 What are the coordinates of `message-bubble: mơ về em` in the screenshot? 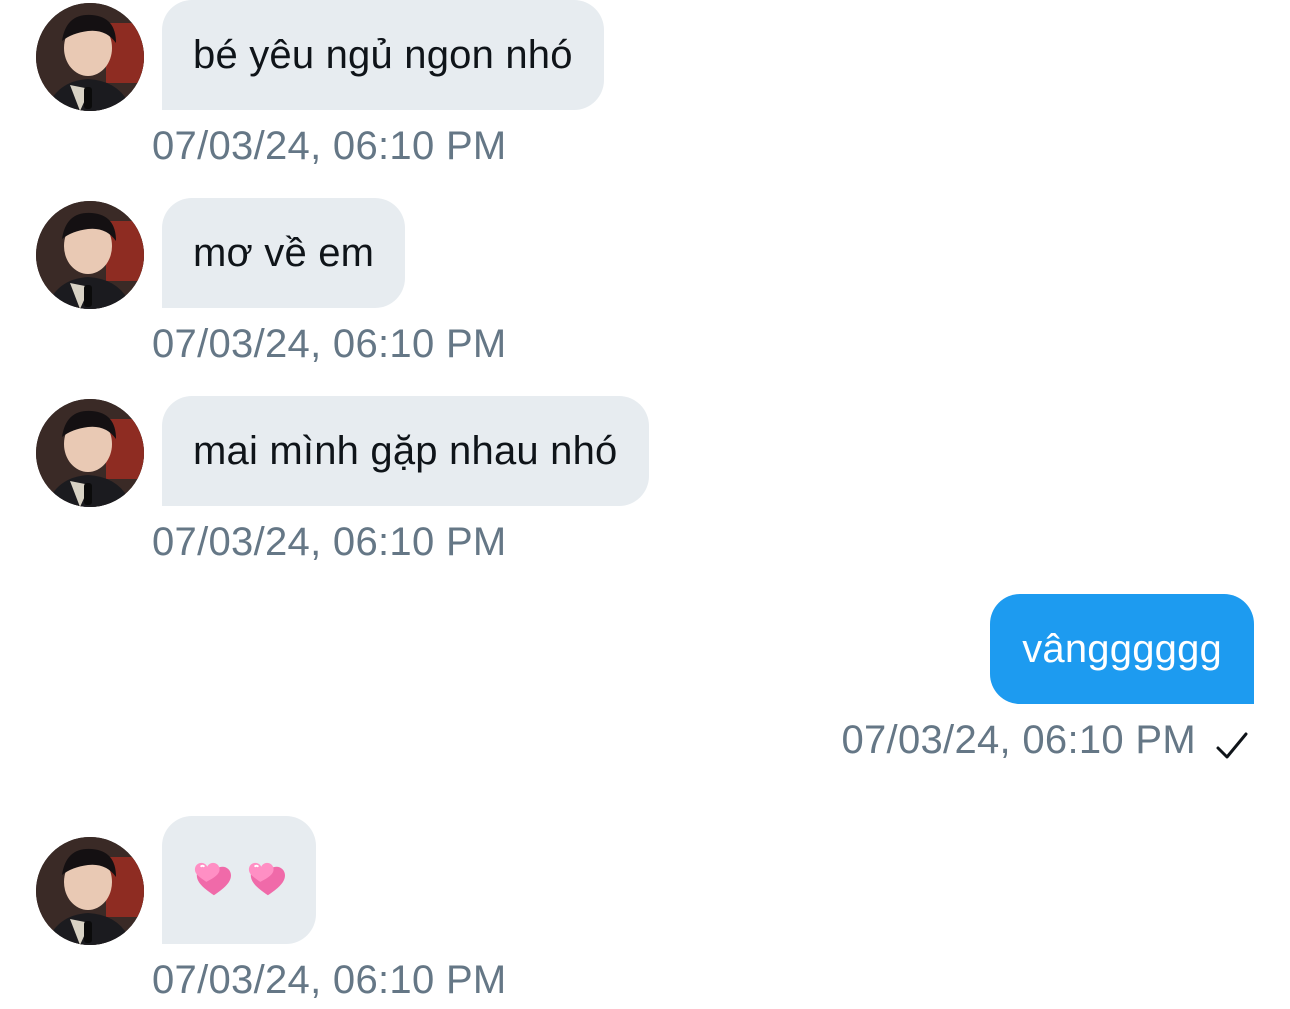 It's located at (284, 253).